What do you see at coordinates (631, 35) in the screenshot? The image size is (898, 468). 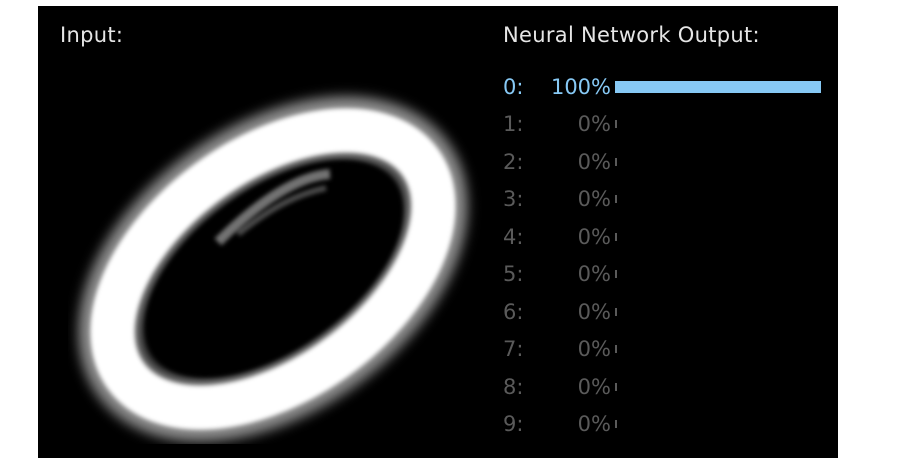 I see `output-label: Neural Network Output:` at bounding box center [631, 35].